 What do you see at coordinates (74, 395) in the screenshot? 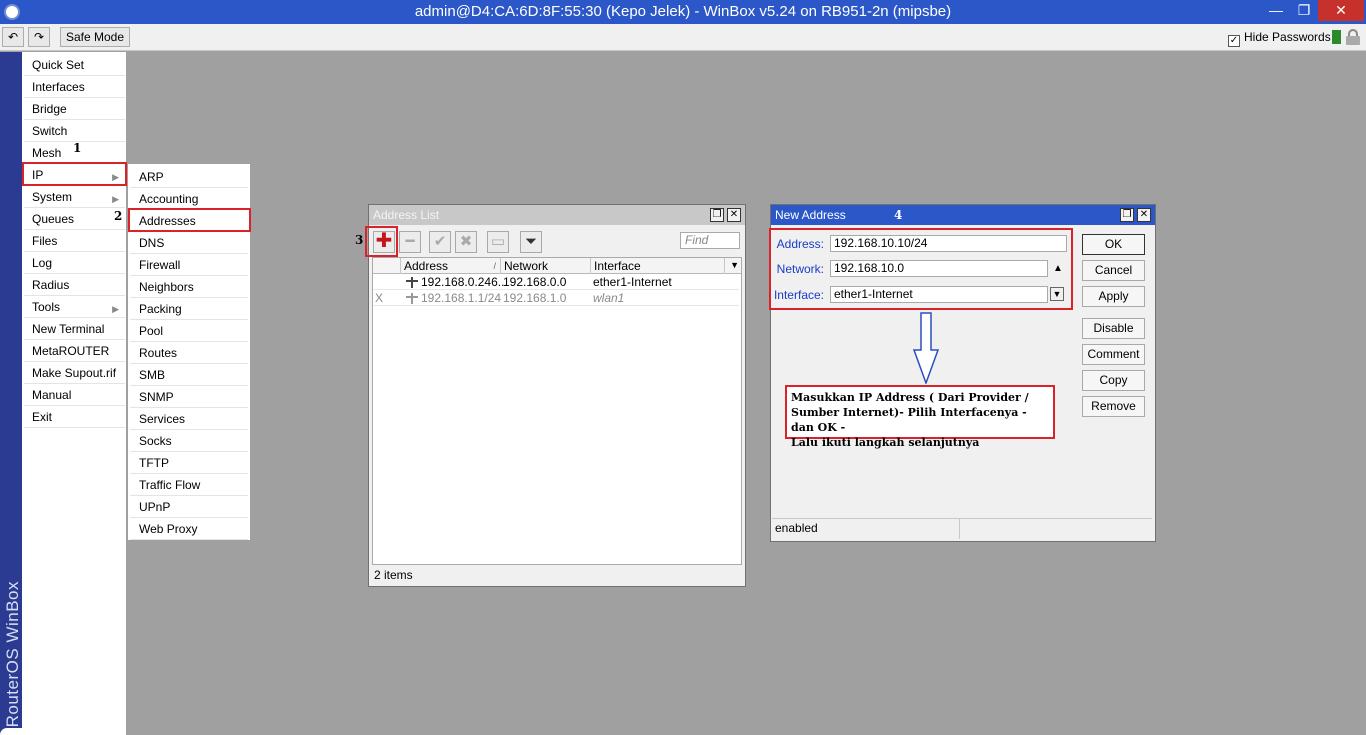
I see `menu-item-manual: Manual` at bounding box center [74, 395].